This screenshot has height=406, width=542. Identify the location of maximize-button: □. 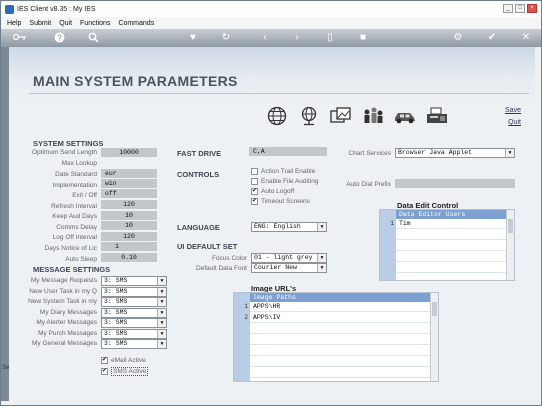
(520, 8).